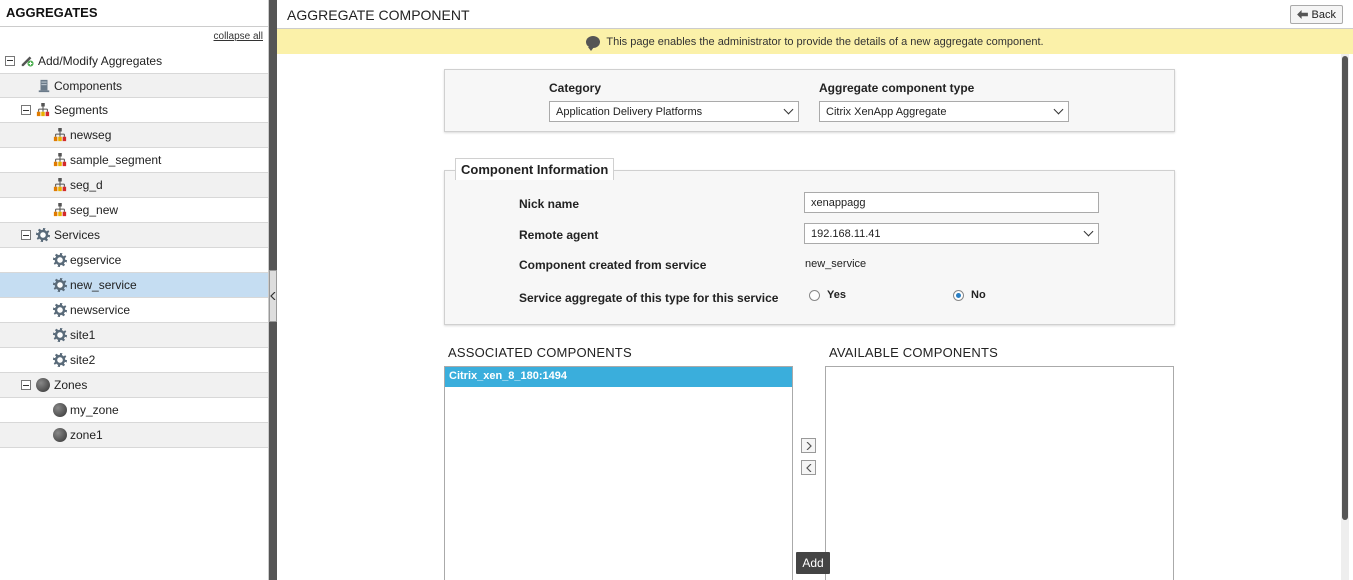  What do you see at coordinates (71, 385) in the screenshot?
I see `tree-group-label: Zones` at bounding box center [71, 385].